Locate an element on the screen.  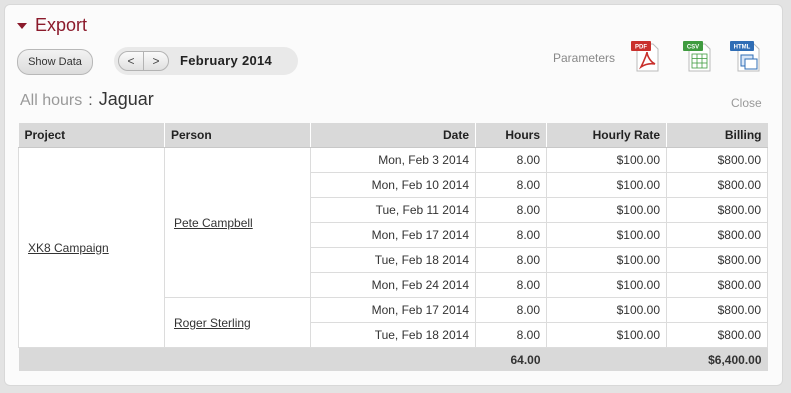
person-link: Roger Sterling is located at coordinates (212, 323).